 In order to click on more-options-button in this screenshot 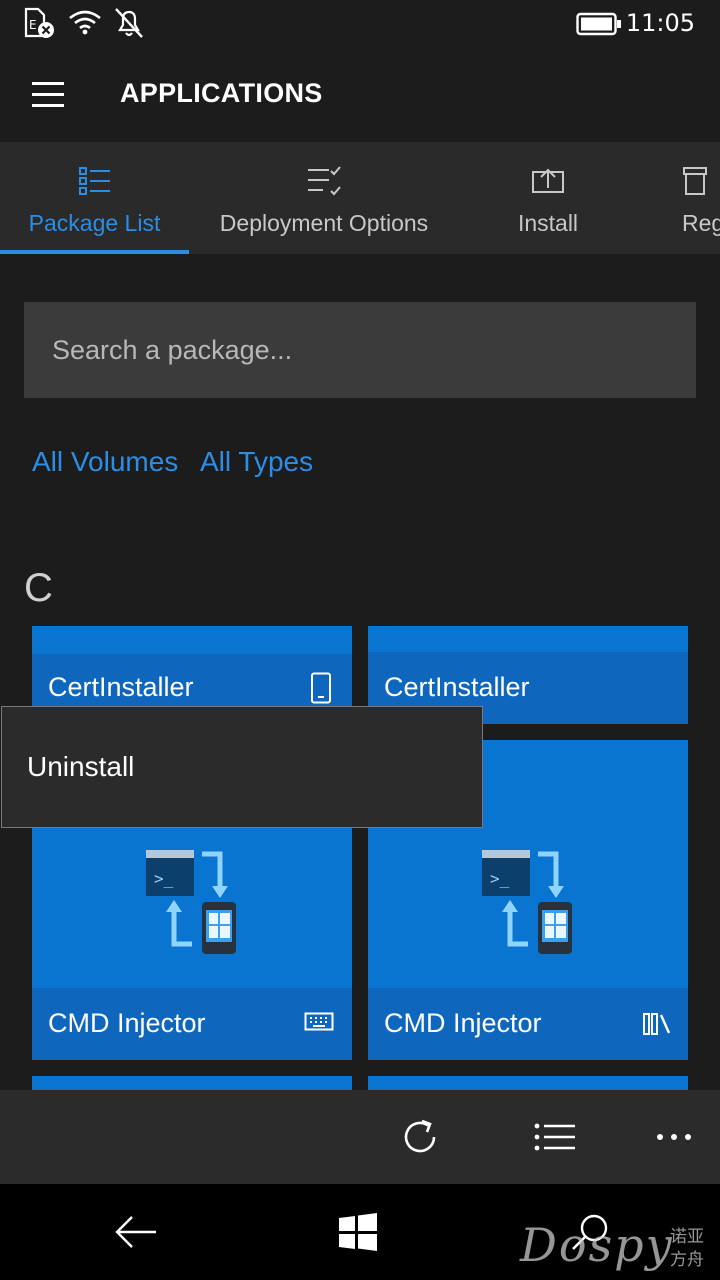, I will do `click(674, 1137)`.